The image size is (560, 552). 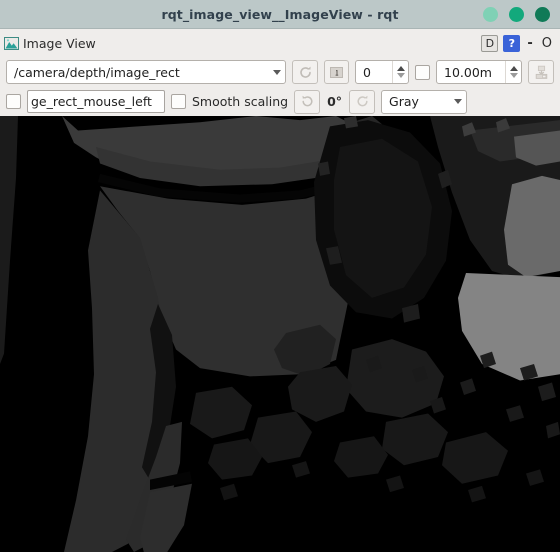 I want to click on max-range-checkbox, so click(x=422, y=72).